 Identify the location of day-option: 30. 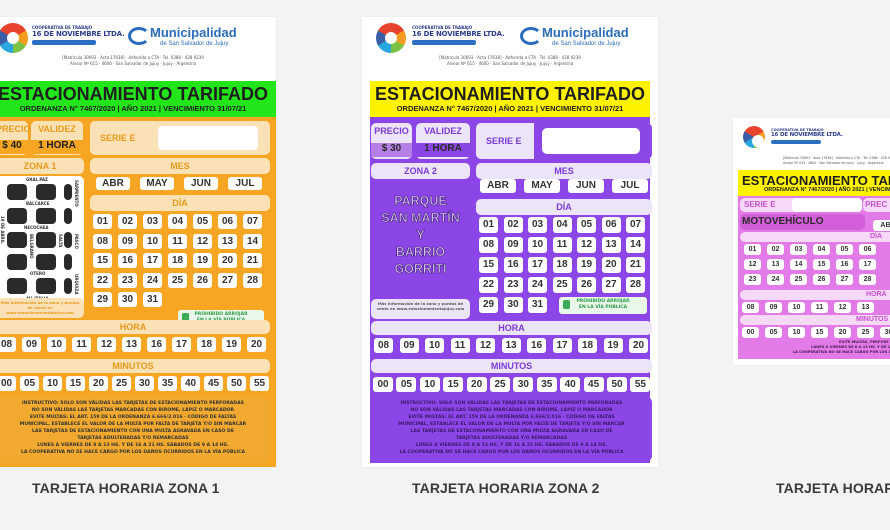
(127, 299).